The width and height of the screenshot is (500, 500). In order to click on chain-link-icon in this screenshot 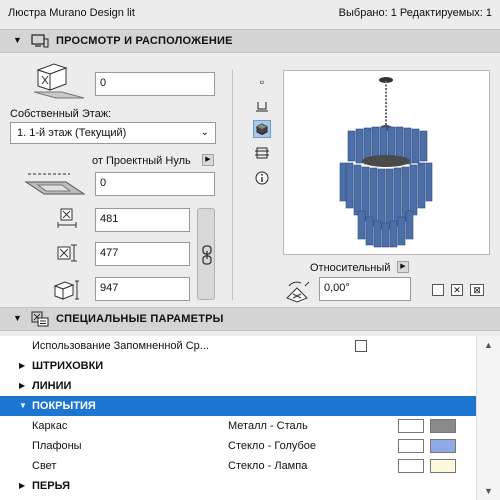, I will do `click(207, 255)`.